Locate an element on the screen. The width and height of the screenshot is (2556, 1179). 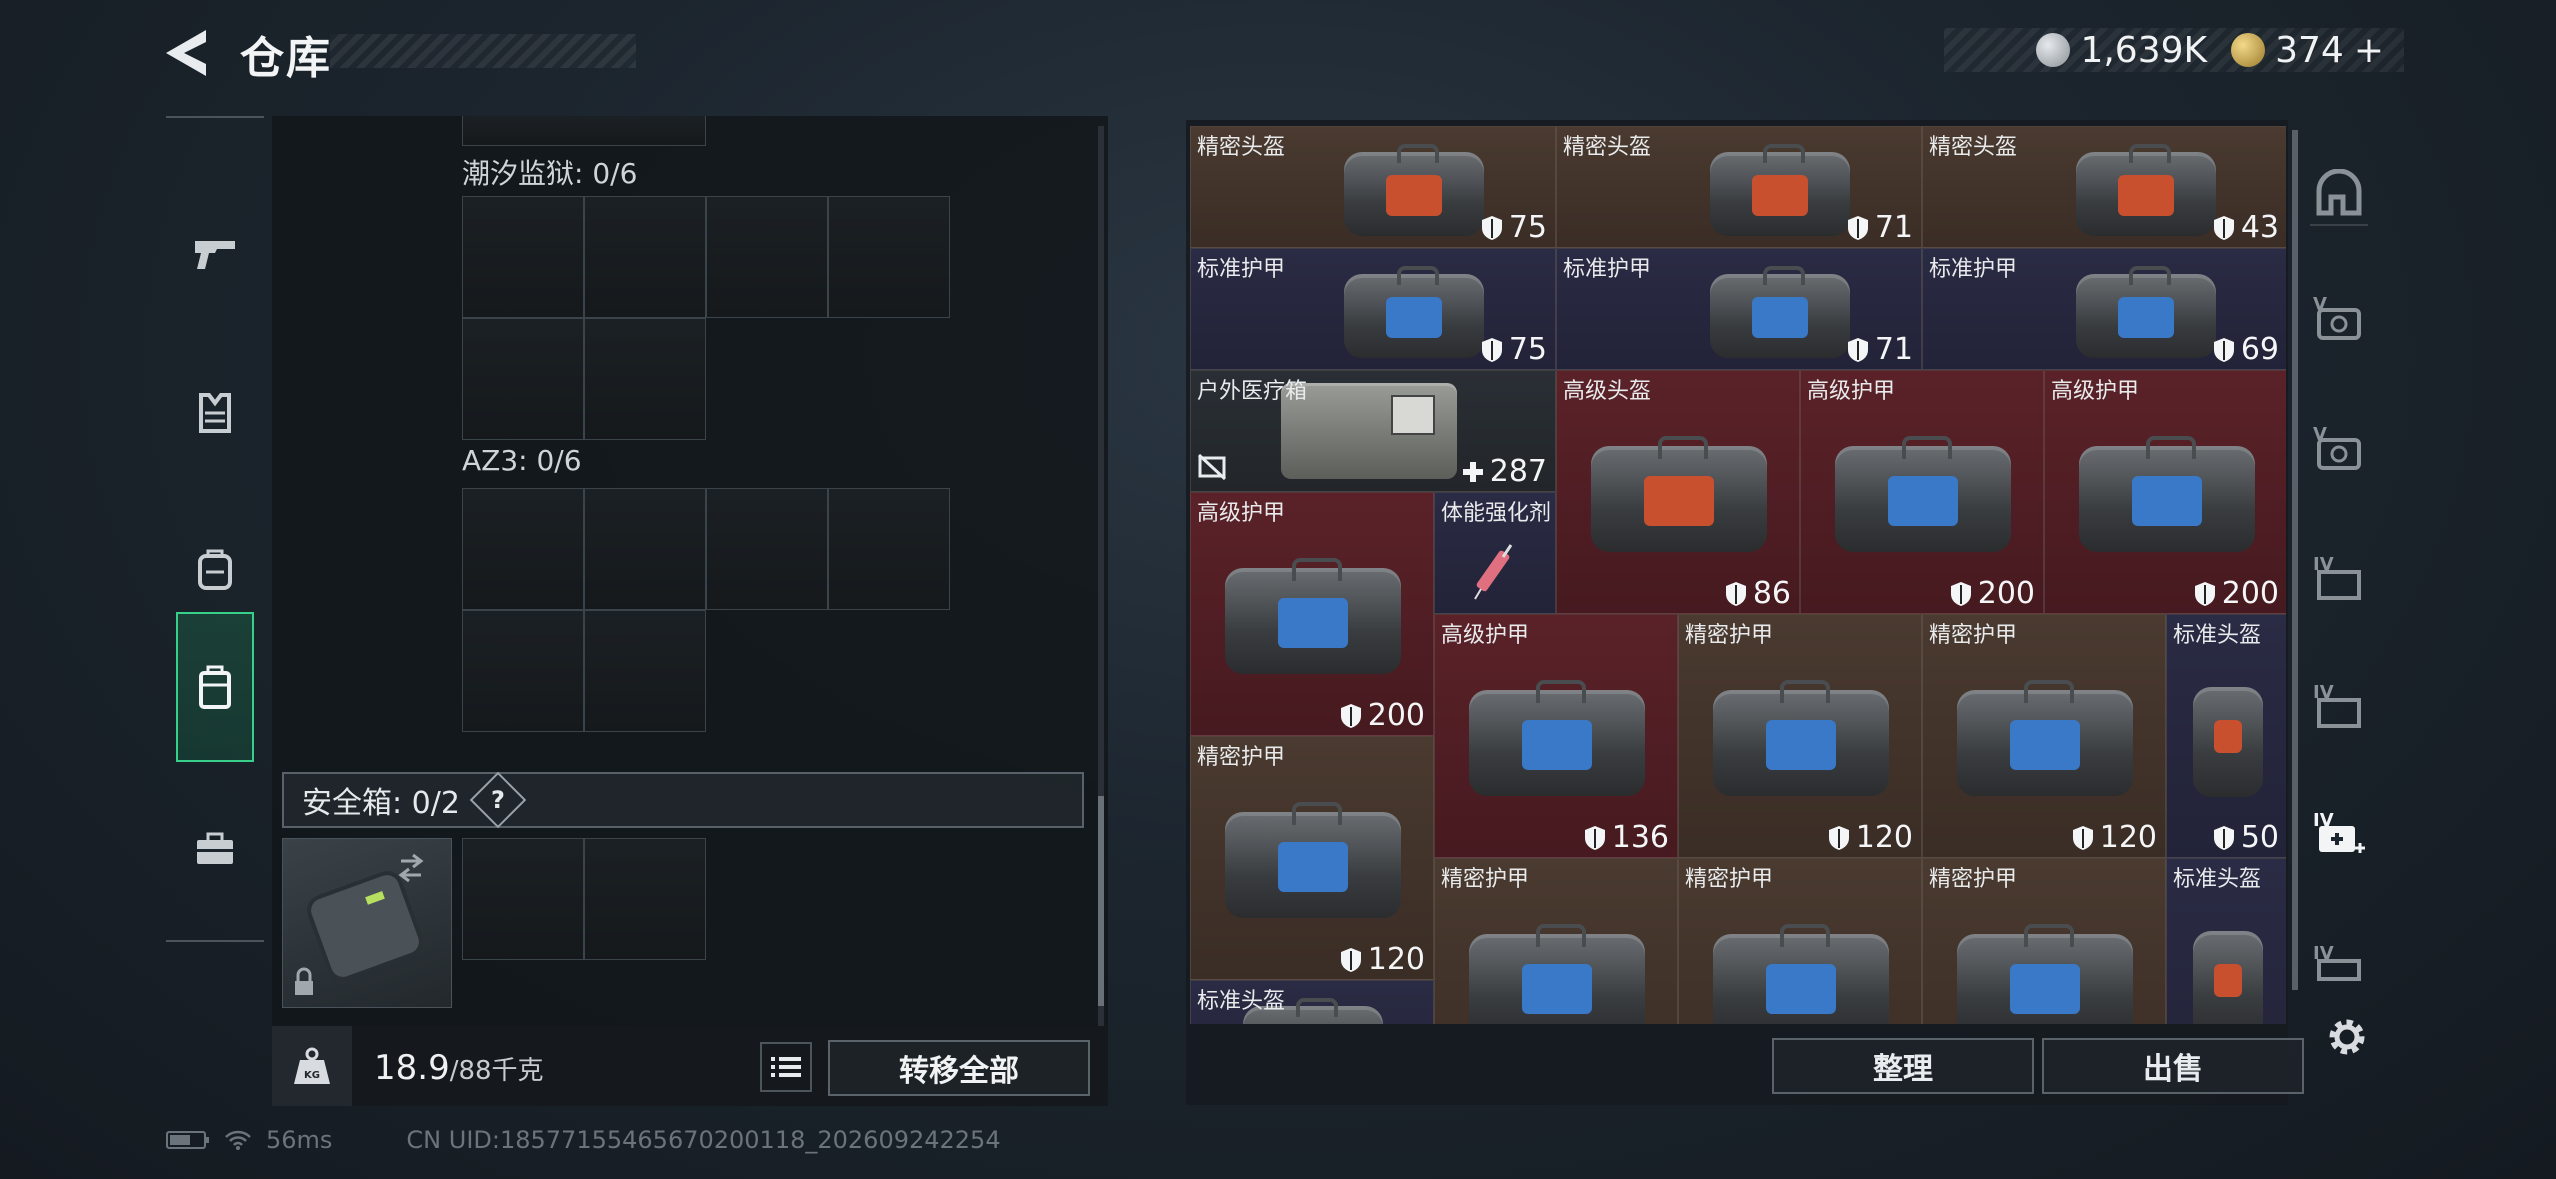
item-name: 标准头盔 is located at coordinates (2217, 879).